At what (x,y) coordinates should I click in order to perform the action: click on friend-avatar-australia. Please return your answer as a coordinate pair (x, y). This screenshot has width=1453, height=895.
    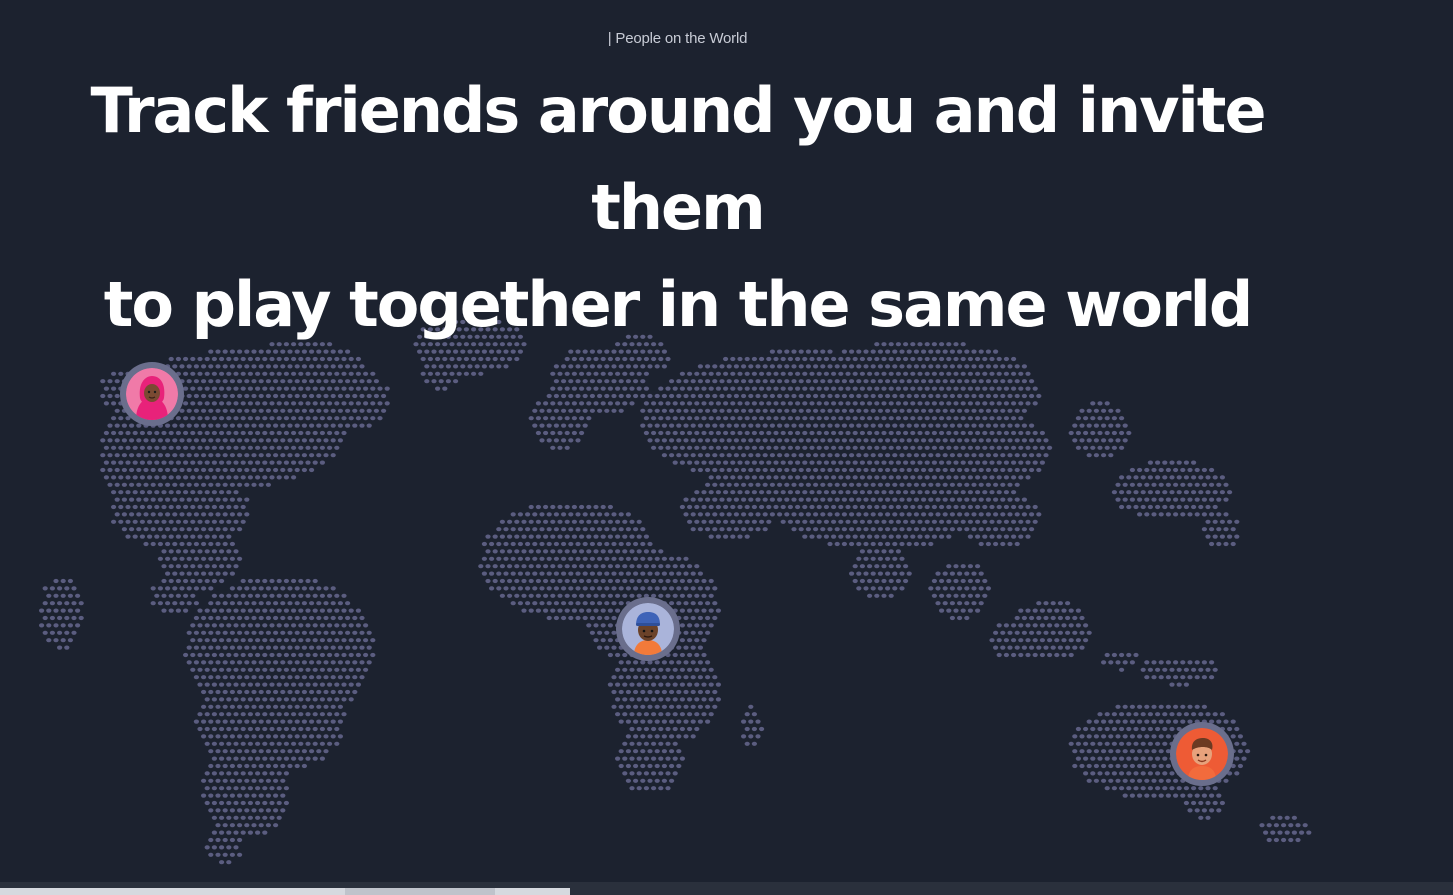
    Looking at the image, I should click on (1202, 754).